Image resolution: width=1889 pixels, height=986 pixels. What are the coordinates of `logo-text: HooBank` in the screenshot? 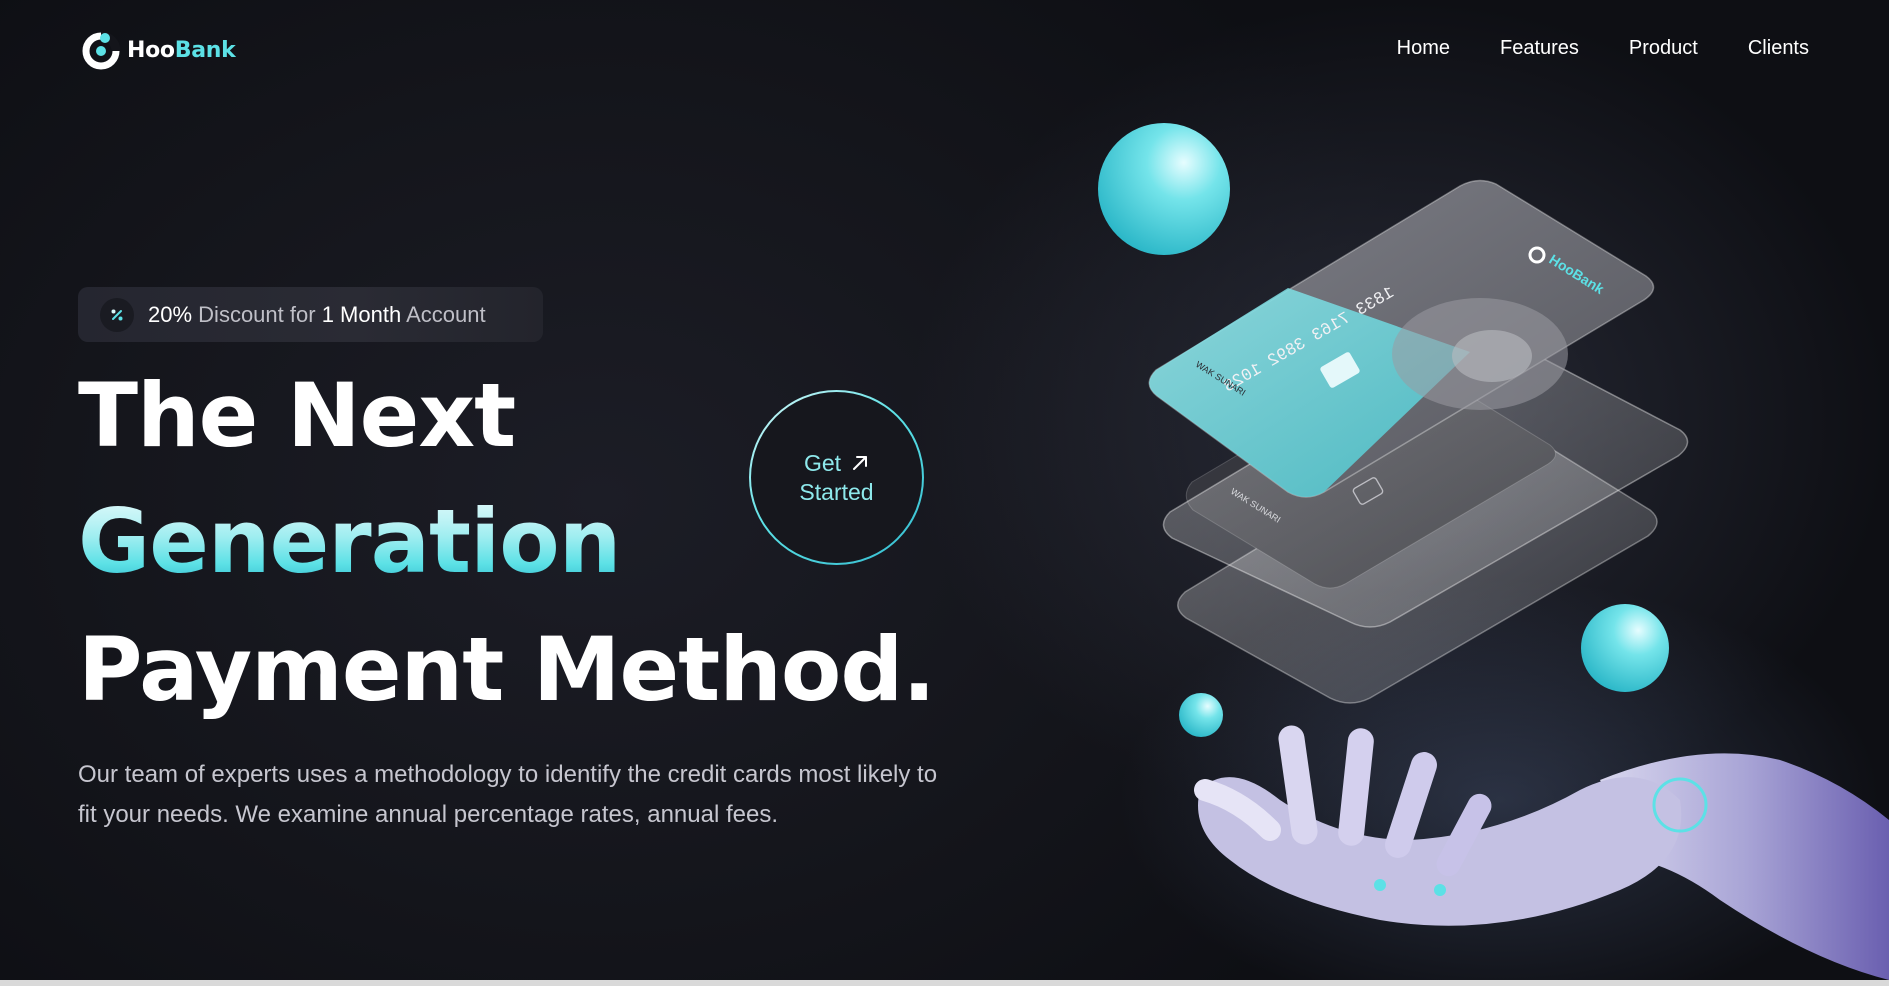 It's located at (181, 50).